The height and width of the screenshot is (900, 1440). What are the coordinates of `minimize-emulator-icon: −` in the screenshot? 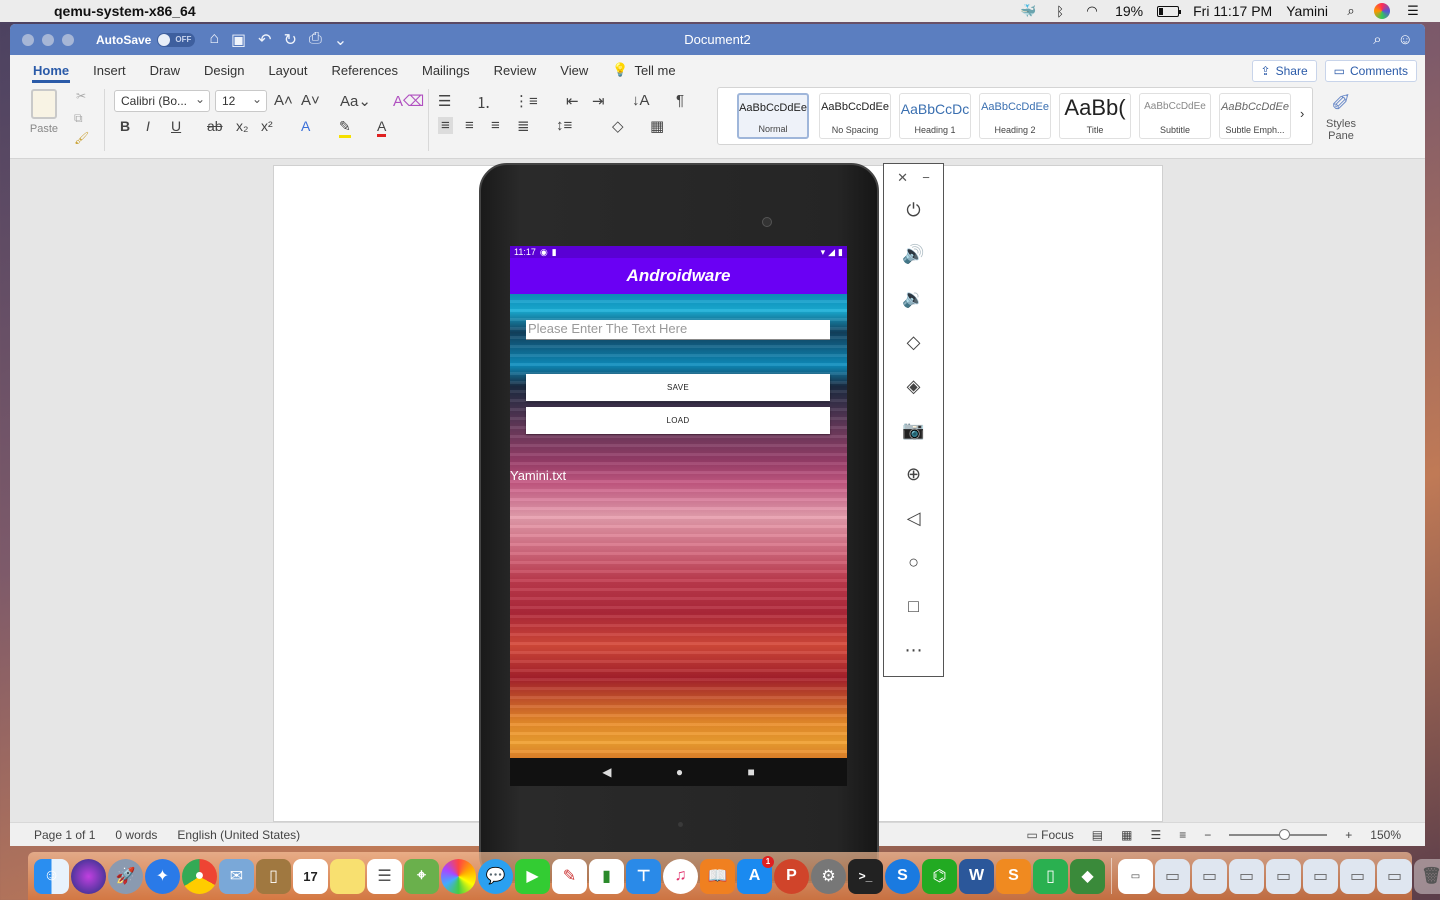 It's located at (926, 179).